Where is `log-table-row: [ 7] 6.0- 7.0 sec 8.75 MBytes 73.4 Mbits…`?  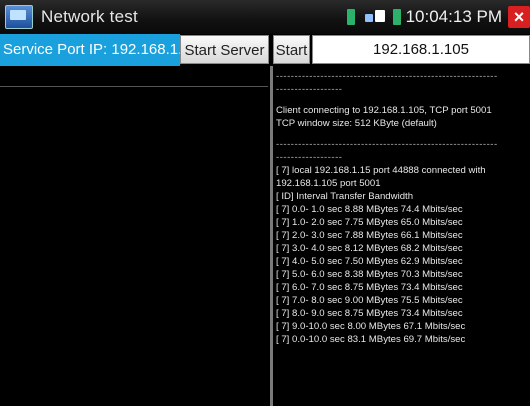
log-table-row: [ 7] 6.0- 7.0 sec 8.75 MBytes 73.4 Mbits… is located at coordinates (369, 287).